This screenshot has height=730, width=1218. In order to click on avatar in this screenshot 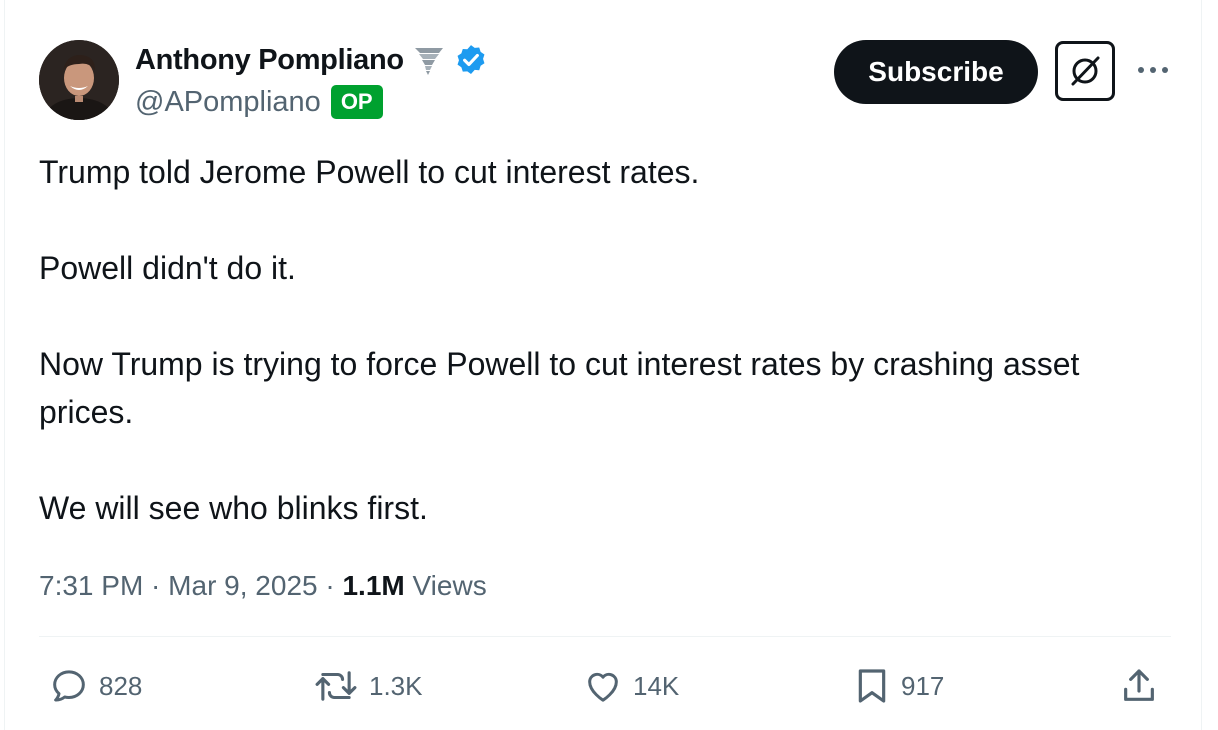, I will do `click(79, 80)`.